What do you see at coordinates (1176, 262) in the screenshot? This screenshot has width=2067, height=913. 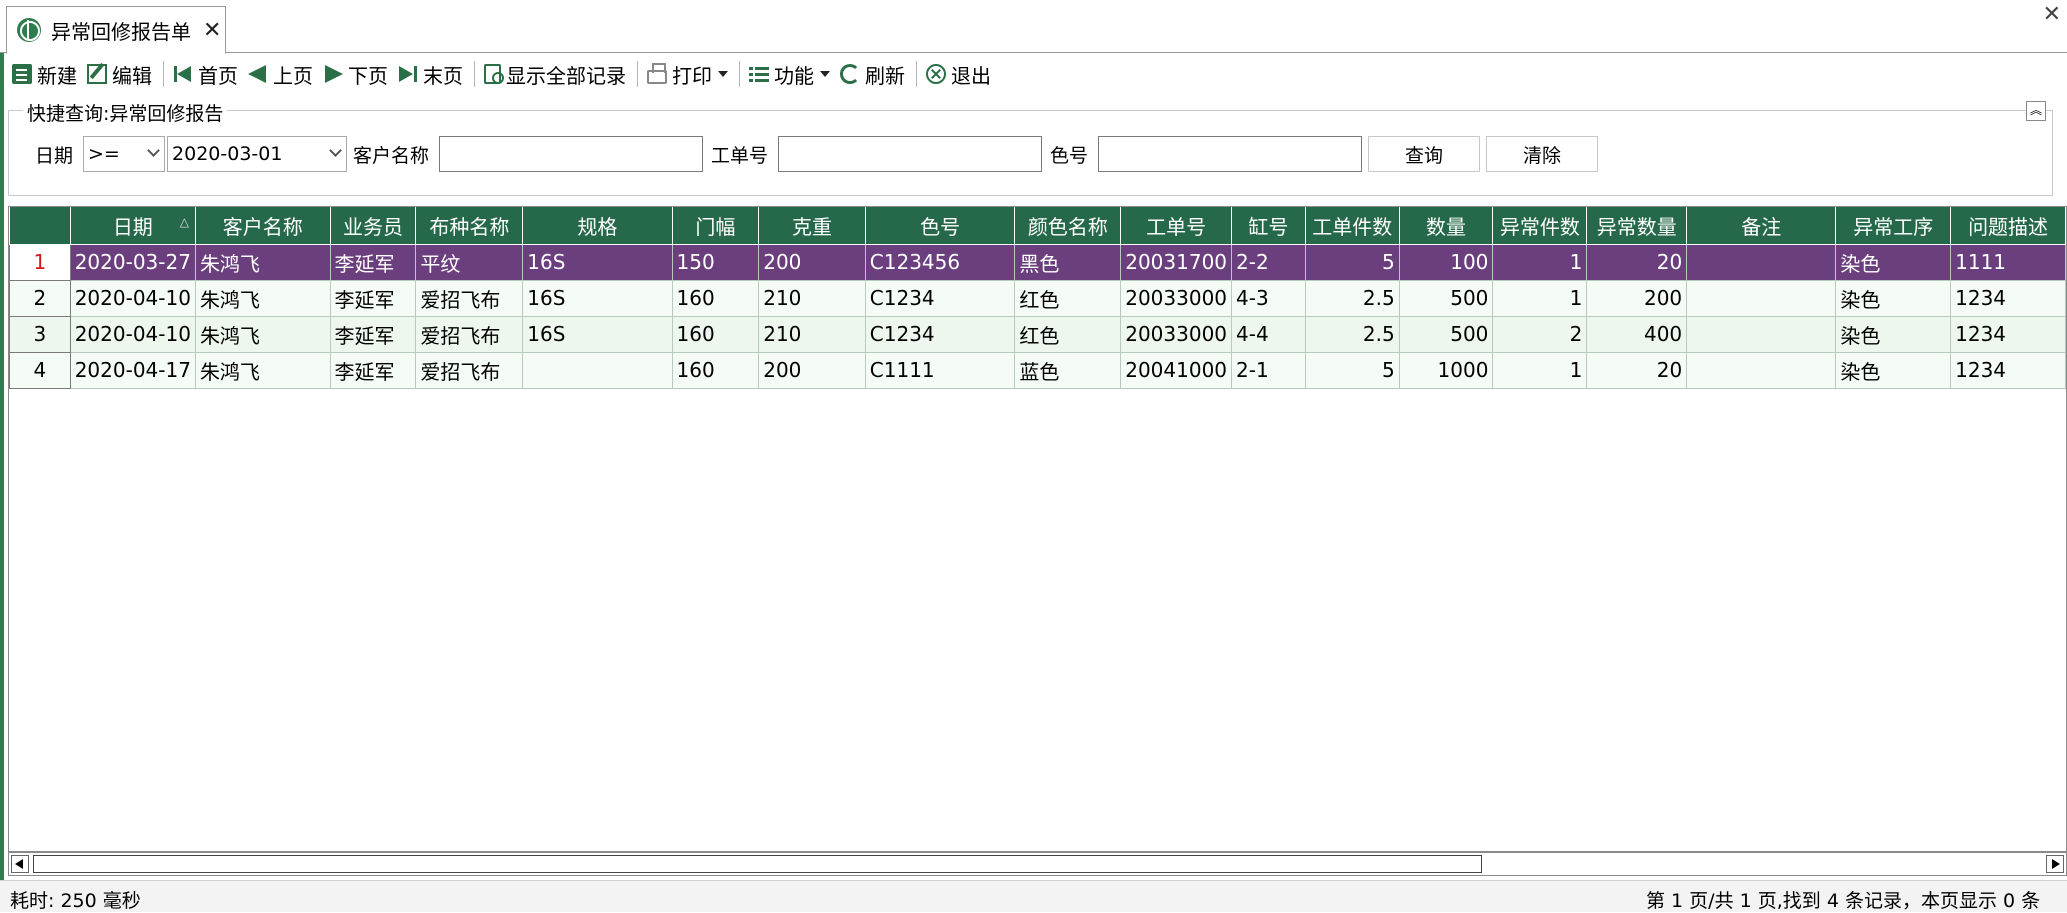 I see `table-cell: 20031700` at bounding box center [1176, 262].